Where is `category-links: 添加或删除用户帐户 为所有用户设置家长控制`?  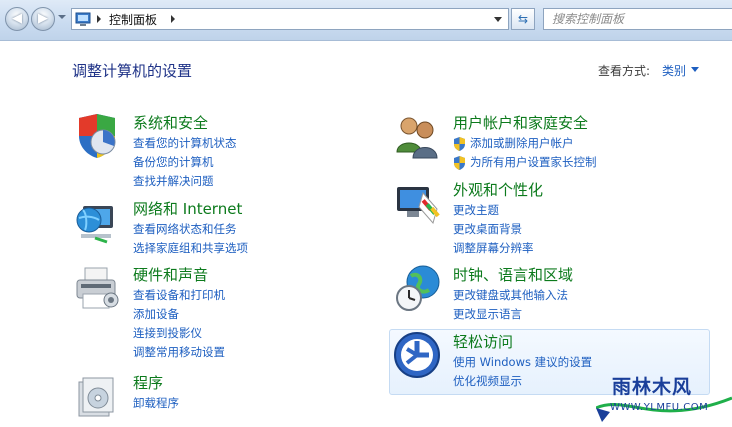 category-links: 添加或删除用户帐户 为所有用户设置家长控制 is located at coordinates (525, 153).